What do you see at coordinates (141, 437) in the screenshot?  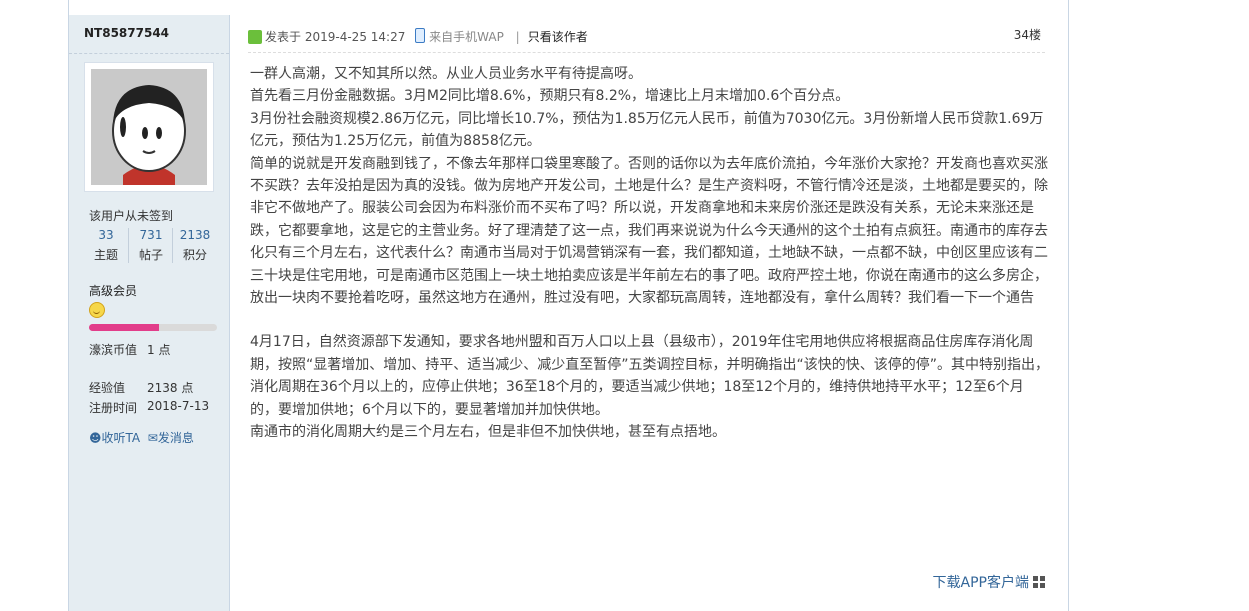 I see `user-actions: ☻收听TA ✉发消息` at bounding box center [141, 437].